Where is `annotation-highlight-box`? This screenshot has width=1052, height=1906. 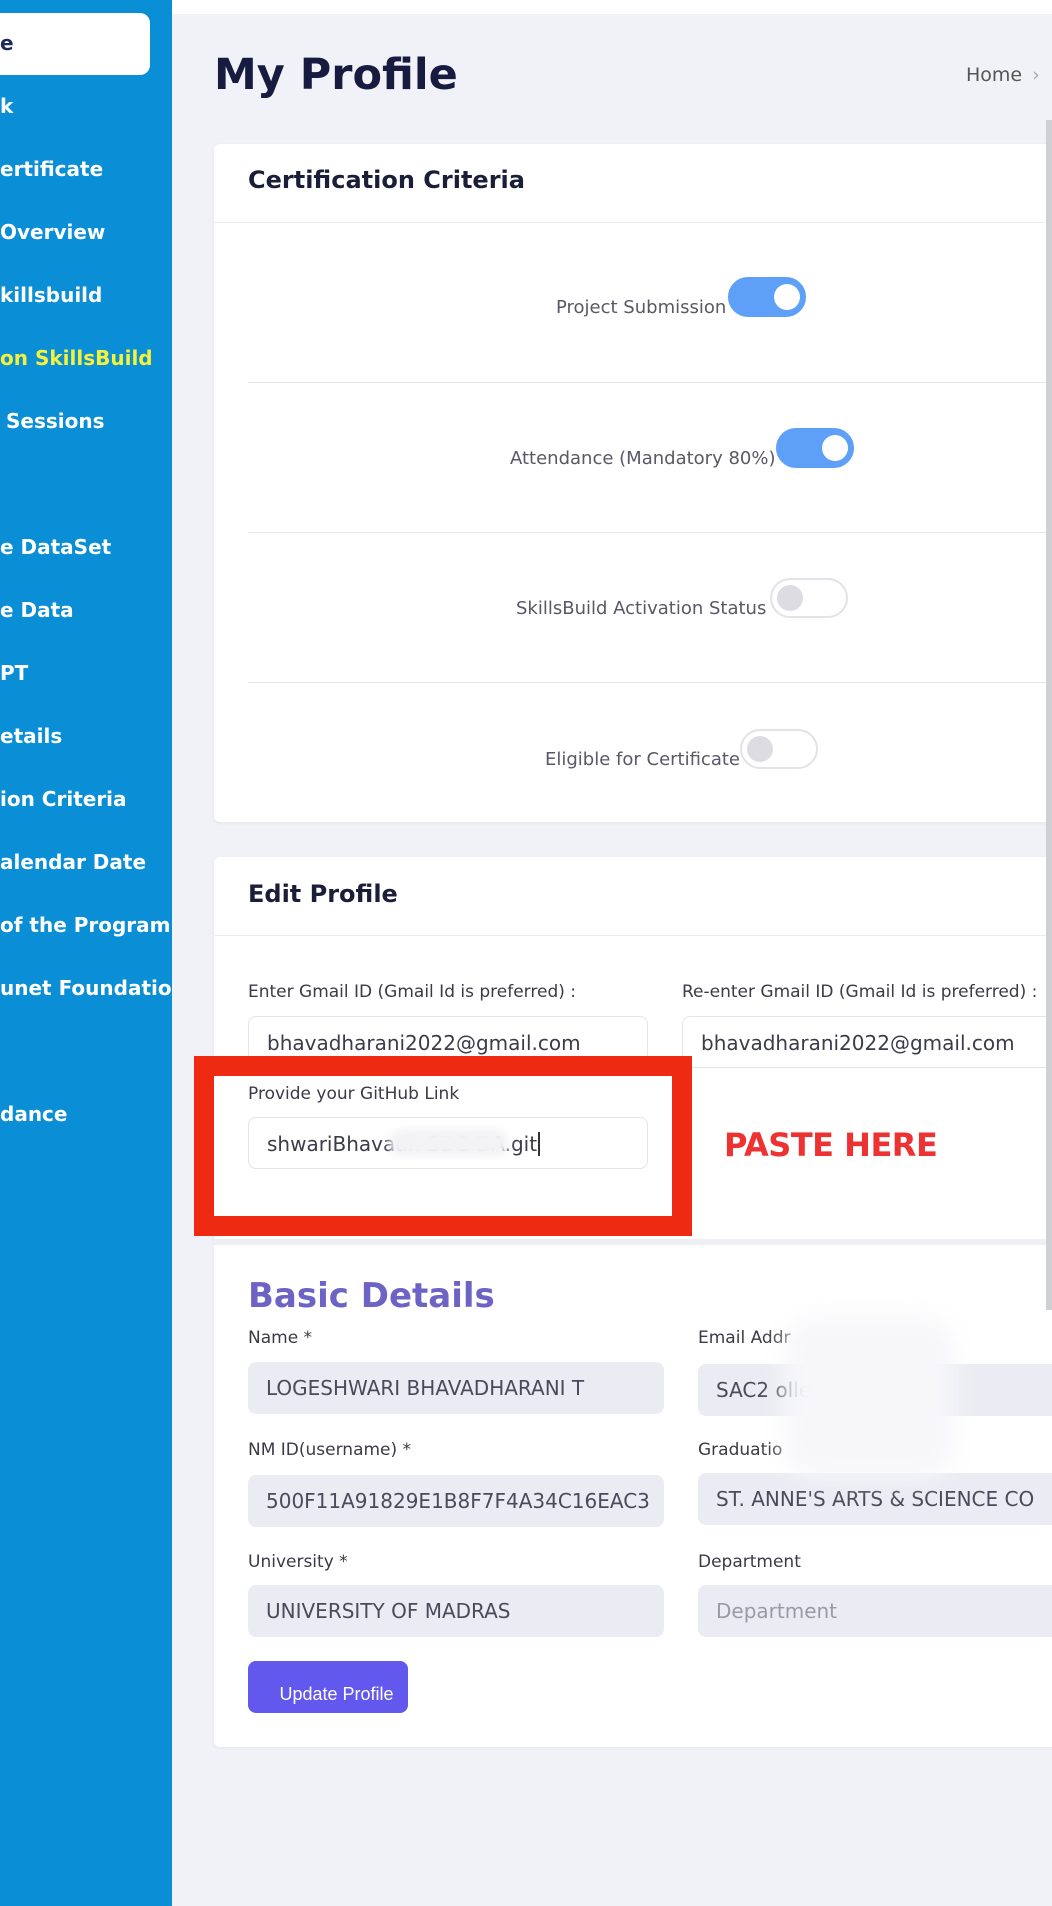 annotation-highlight-box is located at coordinates (443, 1146).